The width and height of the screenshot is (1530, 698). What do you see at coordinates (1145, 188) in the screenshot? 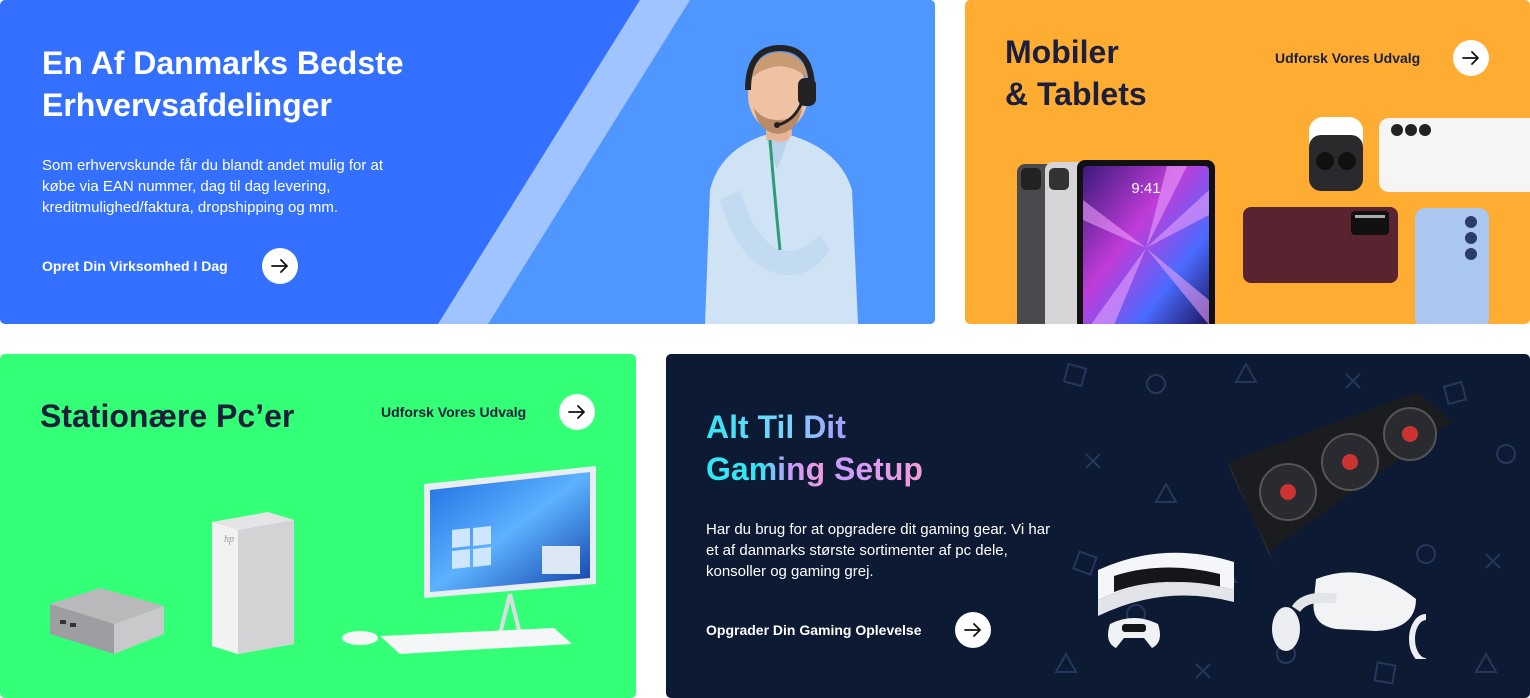
I see `tablet-clock: 9:41` at bounding box center [1145, 188].